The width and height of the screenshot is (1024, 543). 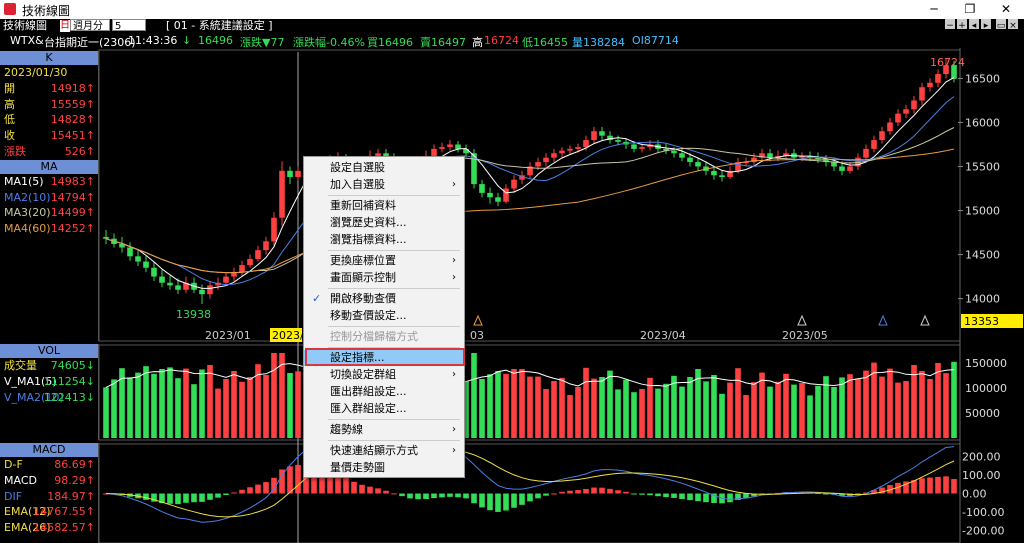 What do you see at coordinates (1013, 25) in the screenshot?
I see `close-panel-button: ×` at bounding box center [1013, 25].